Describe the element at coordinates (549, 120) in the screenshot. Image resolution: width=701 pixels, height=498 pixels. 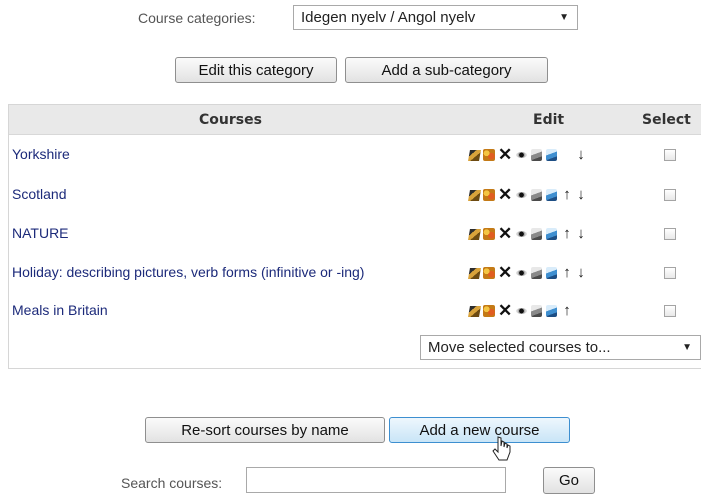
I see `header-edit: Edit` at that location.